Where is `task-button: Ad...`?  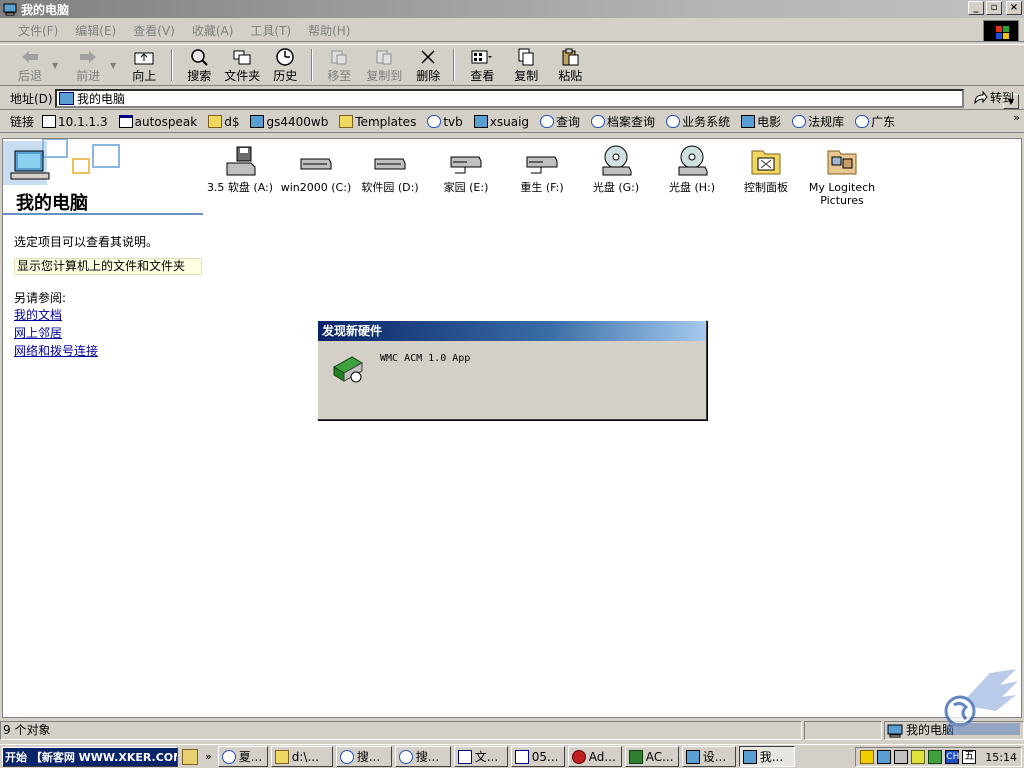 task-button: Ad... is located at coordinates (594, 756).